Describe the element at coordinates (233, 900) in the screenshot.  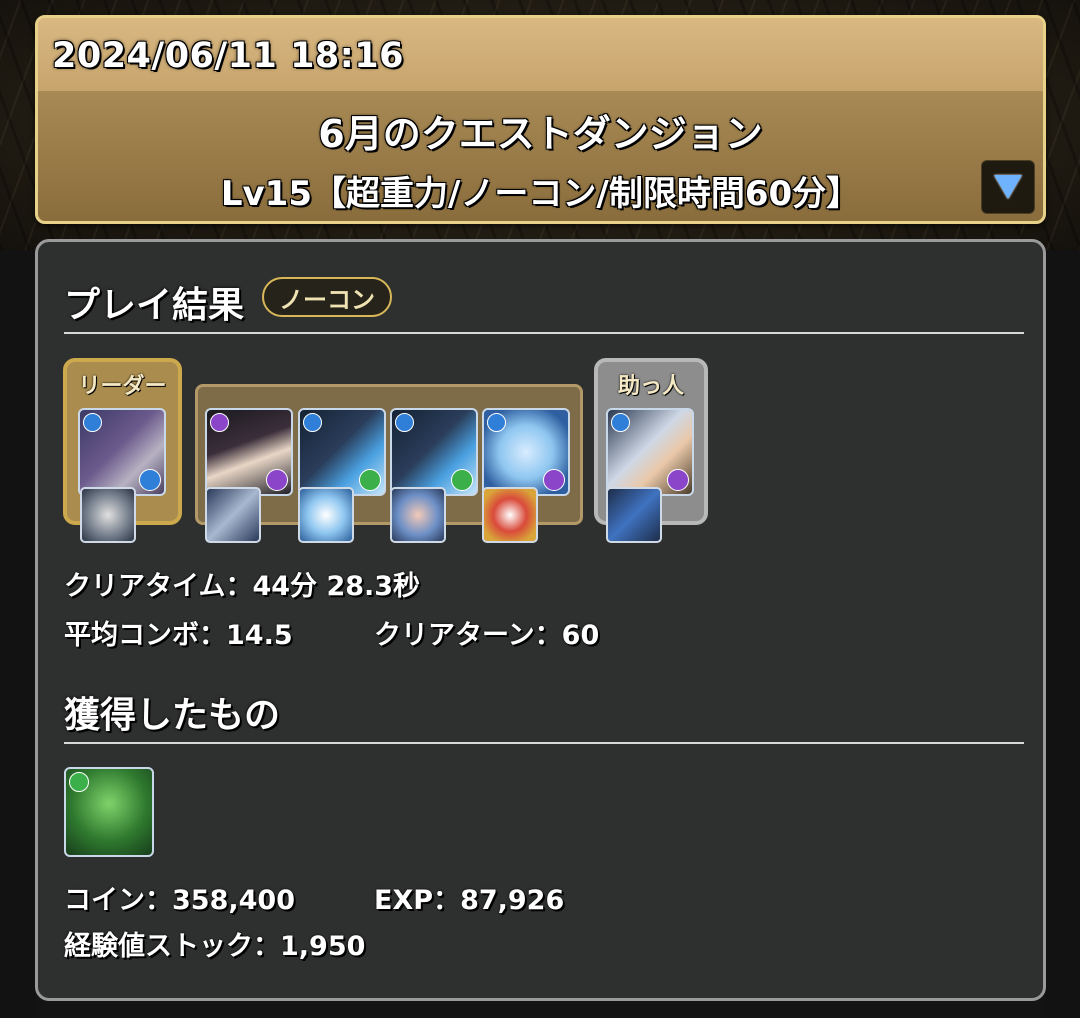
I see `coin-value: 358,400` at that location.